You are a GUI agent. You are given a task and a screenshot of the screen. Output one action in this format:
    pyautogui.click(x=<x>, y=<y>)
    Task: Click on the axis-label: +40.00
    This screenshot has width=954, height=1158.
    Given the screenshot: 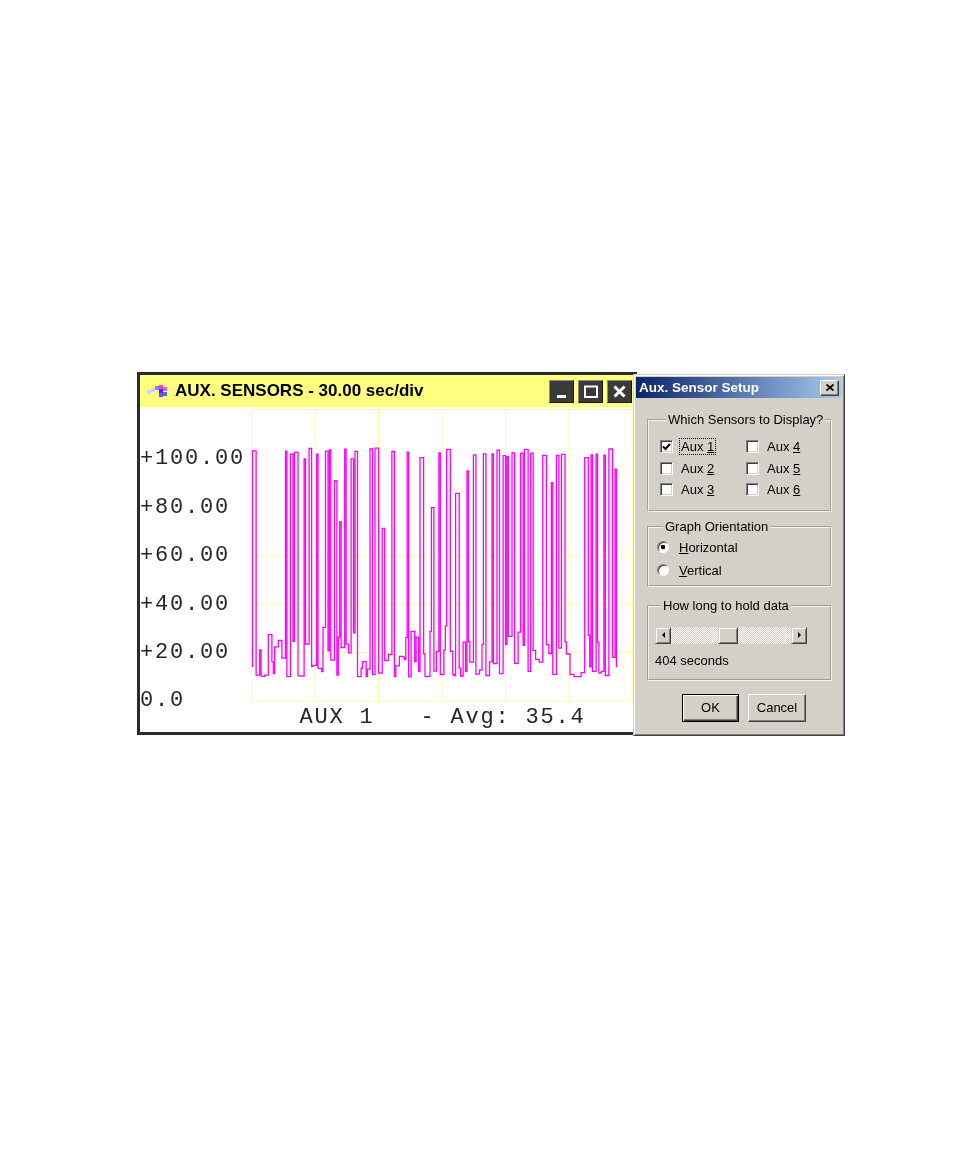 What is the action you would take?
    pyautogui.click(x=185, y=604)
    